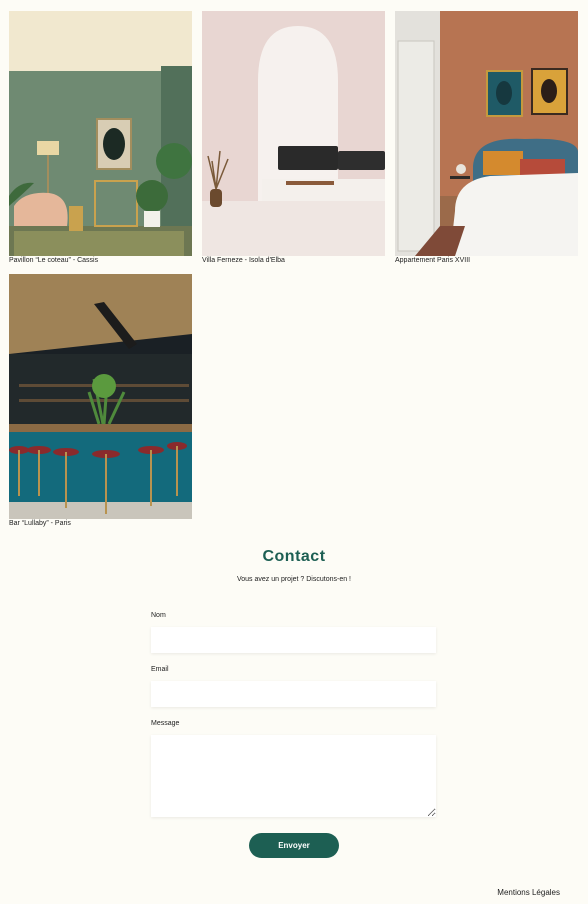  I want to click on white-arch-lounge-photo, so click(293, 133).